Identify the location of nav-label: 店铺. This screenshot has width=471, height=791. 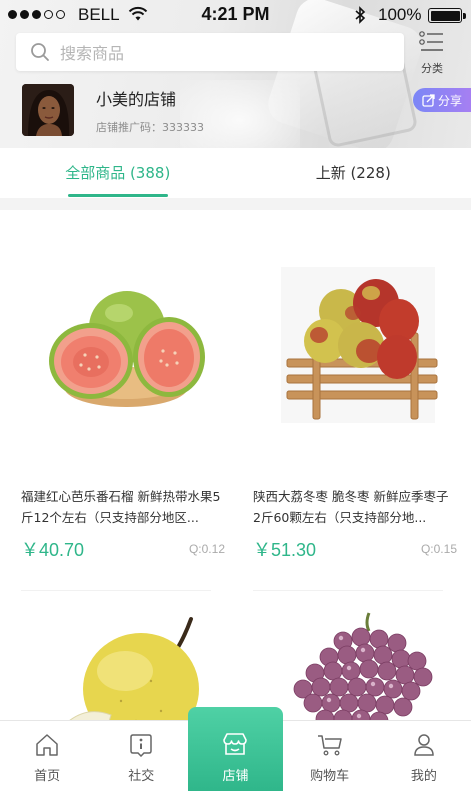
(235, 776).